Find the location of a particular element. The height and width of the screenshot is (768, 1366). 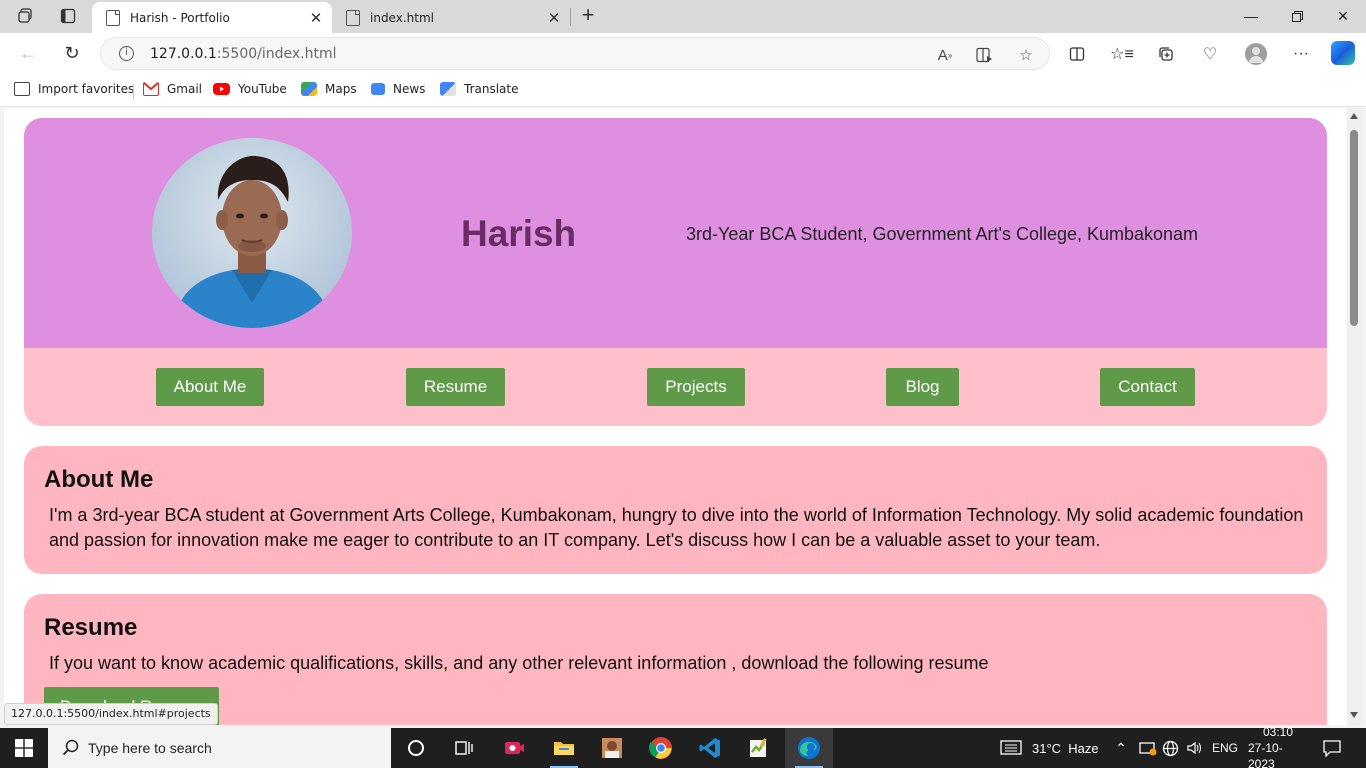

scroll-up-icon is located at coordinates (1354, 116).